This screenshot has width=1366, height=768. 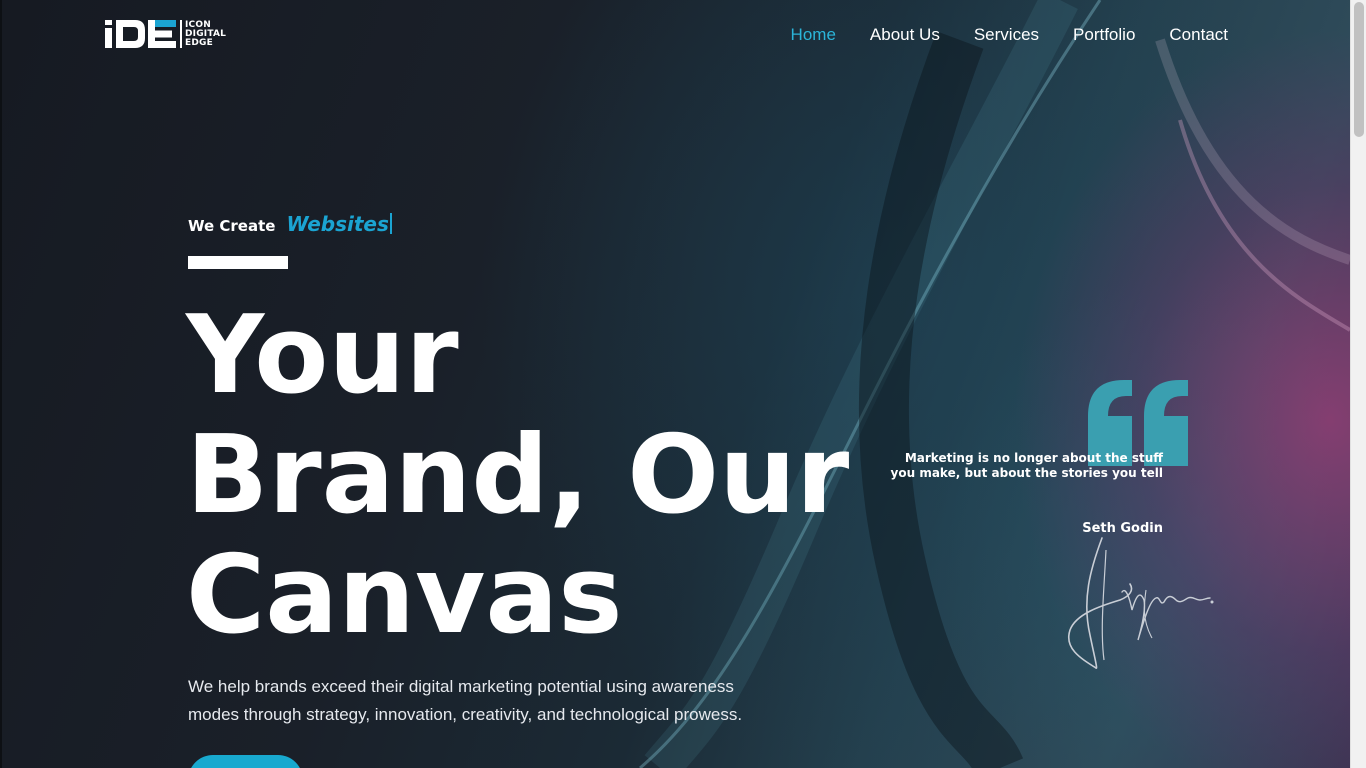 I want to click on headline-line: Canvas, so click(x=404, y=595).